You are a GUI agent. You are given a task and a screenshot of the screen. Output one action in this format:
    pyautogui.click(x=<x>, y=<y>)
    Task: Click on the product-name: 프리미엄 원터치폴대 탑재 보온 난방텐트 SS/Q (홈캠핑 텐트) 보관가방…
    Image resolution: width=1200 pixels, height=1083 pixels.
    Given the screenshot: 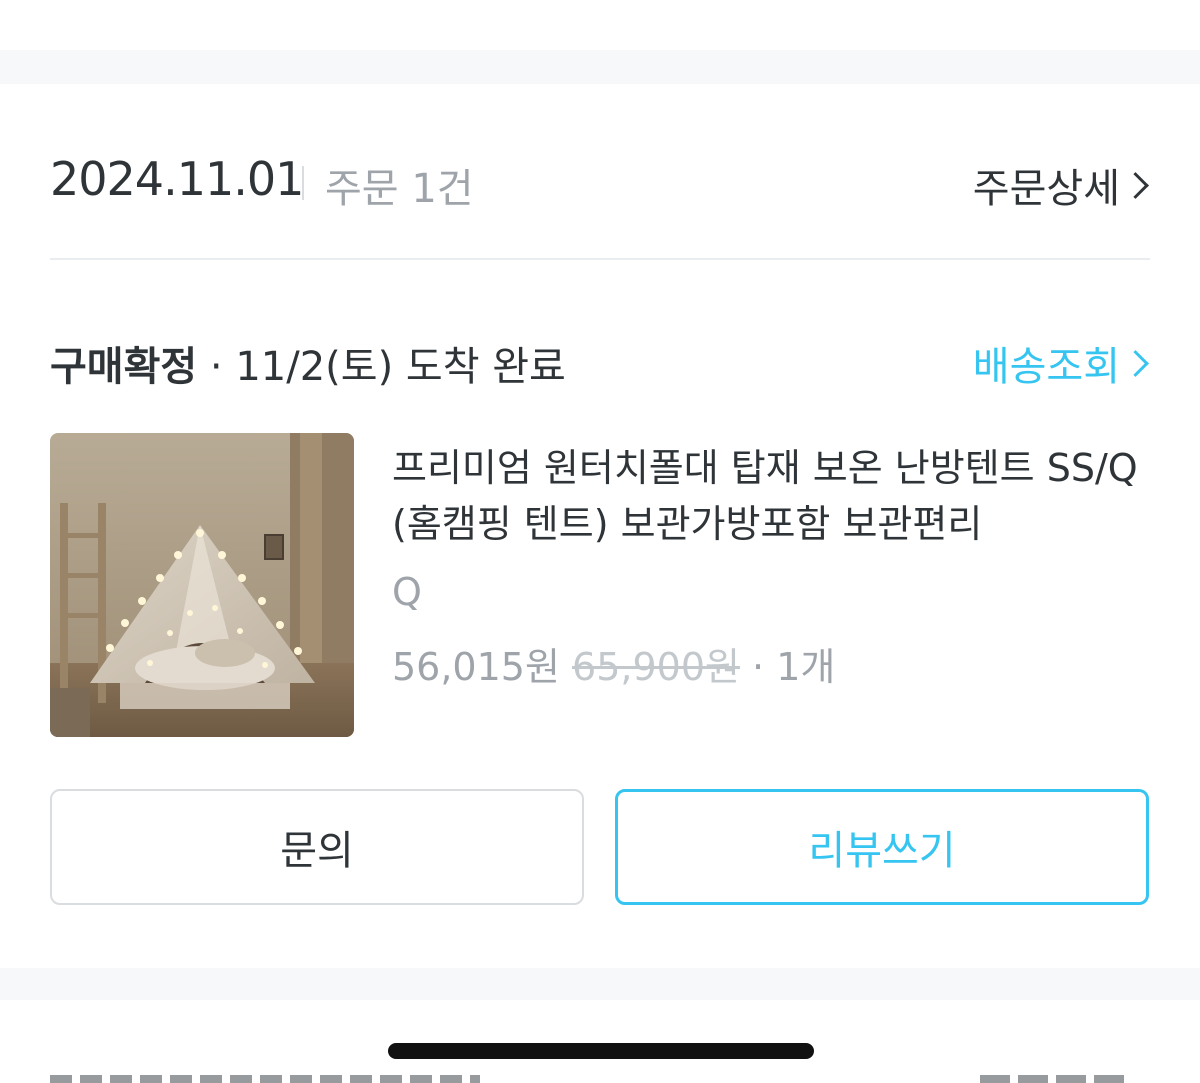 What is the action you would take?
    pyautogui.click(x=777, y=496)
    